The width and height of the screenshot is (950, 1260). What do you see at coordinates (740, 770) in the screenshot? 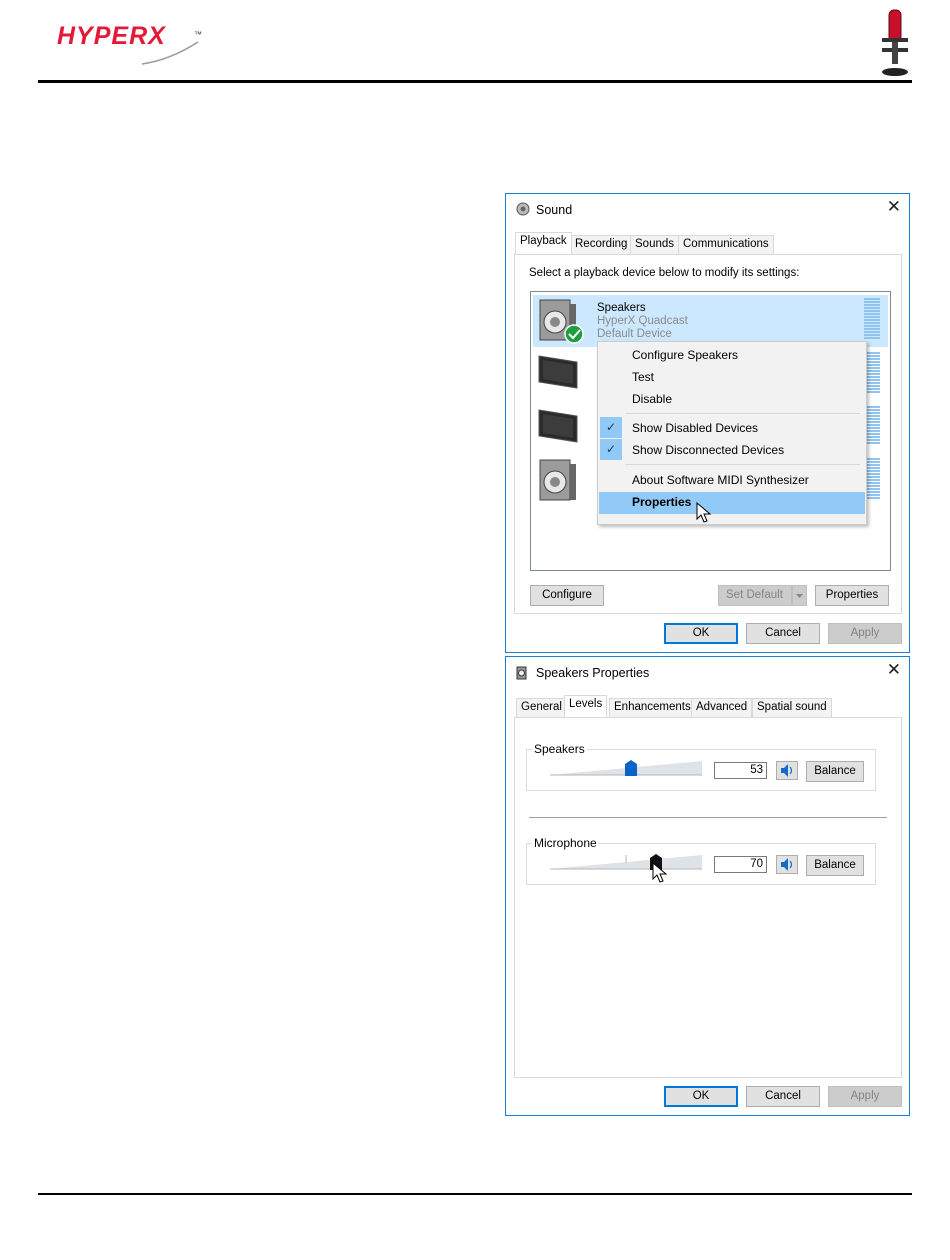
I see `speakers-level-input: 53` at bounding box center [740, 770].